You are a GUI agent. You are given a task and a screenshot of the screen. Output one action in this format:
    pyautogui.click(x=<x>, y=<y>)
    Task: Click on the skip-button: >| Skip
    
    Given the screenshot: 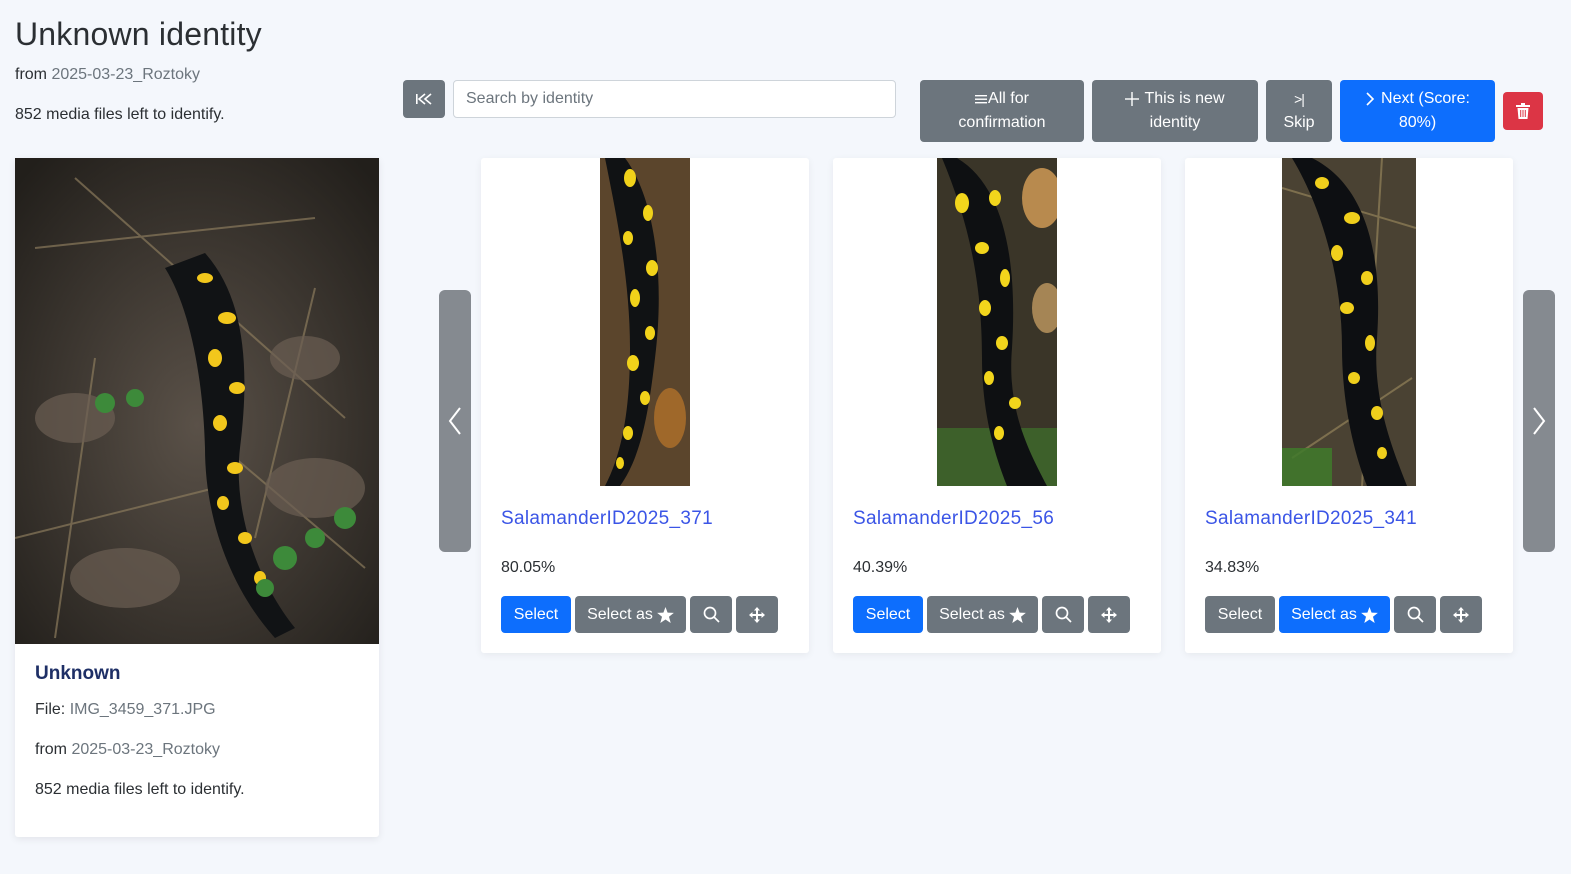 What is the action you would take?
    pyautogui.click(x=1299, y=111)
    